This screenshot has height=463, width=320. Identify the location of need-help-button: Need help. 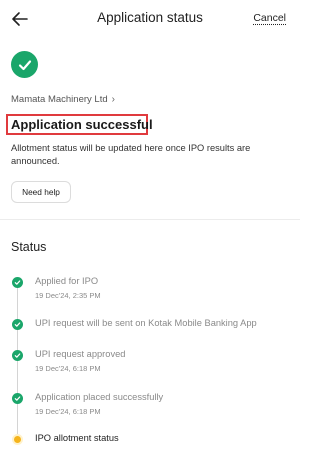
(41, 192).